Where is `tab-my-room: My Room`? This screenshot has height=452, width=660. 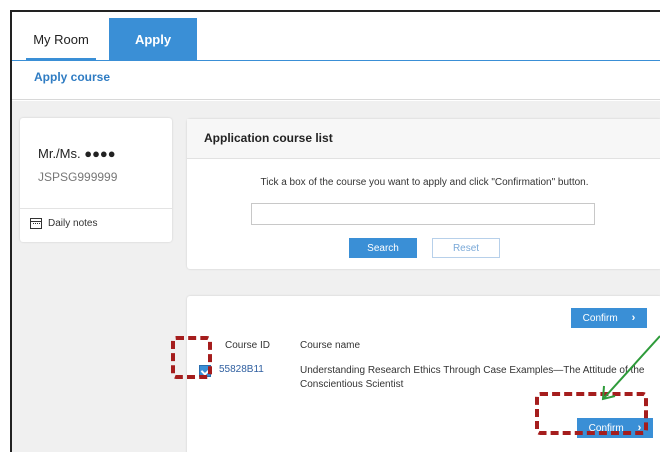
tab-my-room: My Room is located at coordinates (61, 39).